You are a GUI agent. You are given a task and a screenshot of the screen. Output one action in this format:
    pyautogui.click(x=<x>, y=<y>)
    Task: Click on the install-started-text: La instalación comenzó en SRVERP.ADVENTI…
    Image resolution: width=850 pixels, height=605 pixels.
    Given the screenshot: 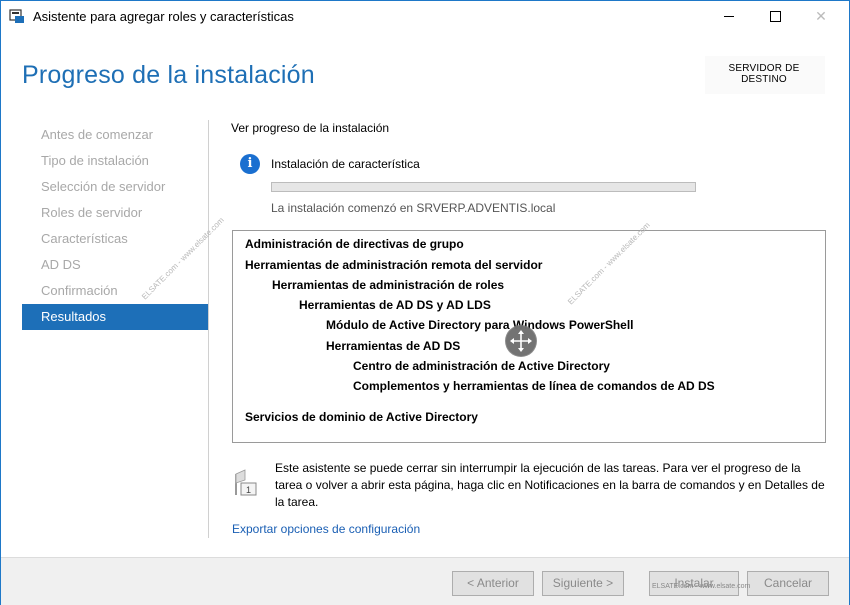 What is the action you would take?
    pyautogui.click(x=413, y=208)
    